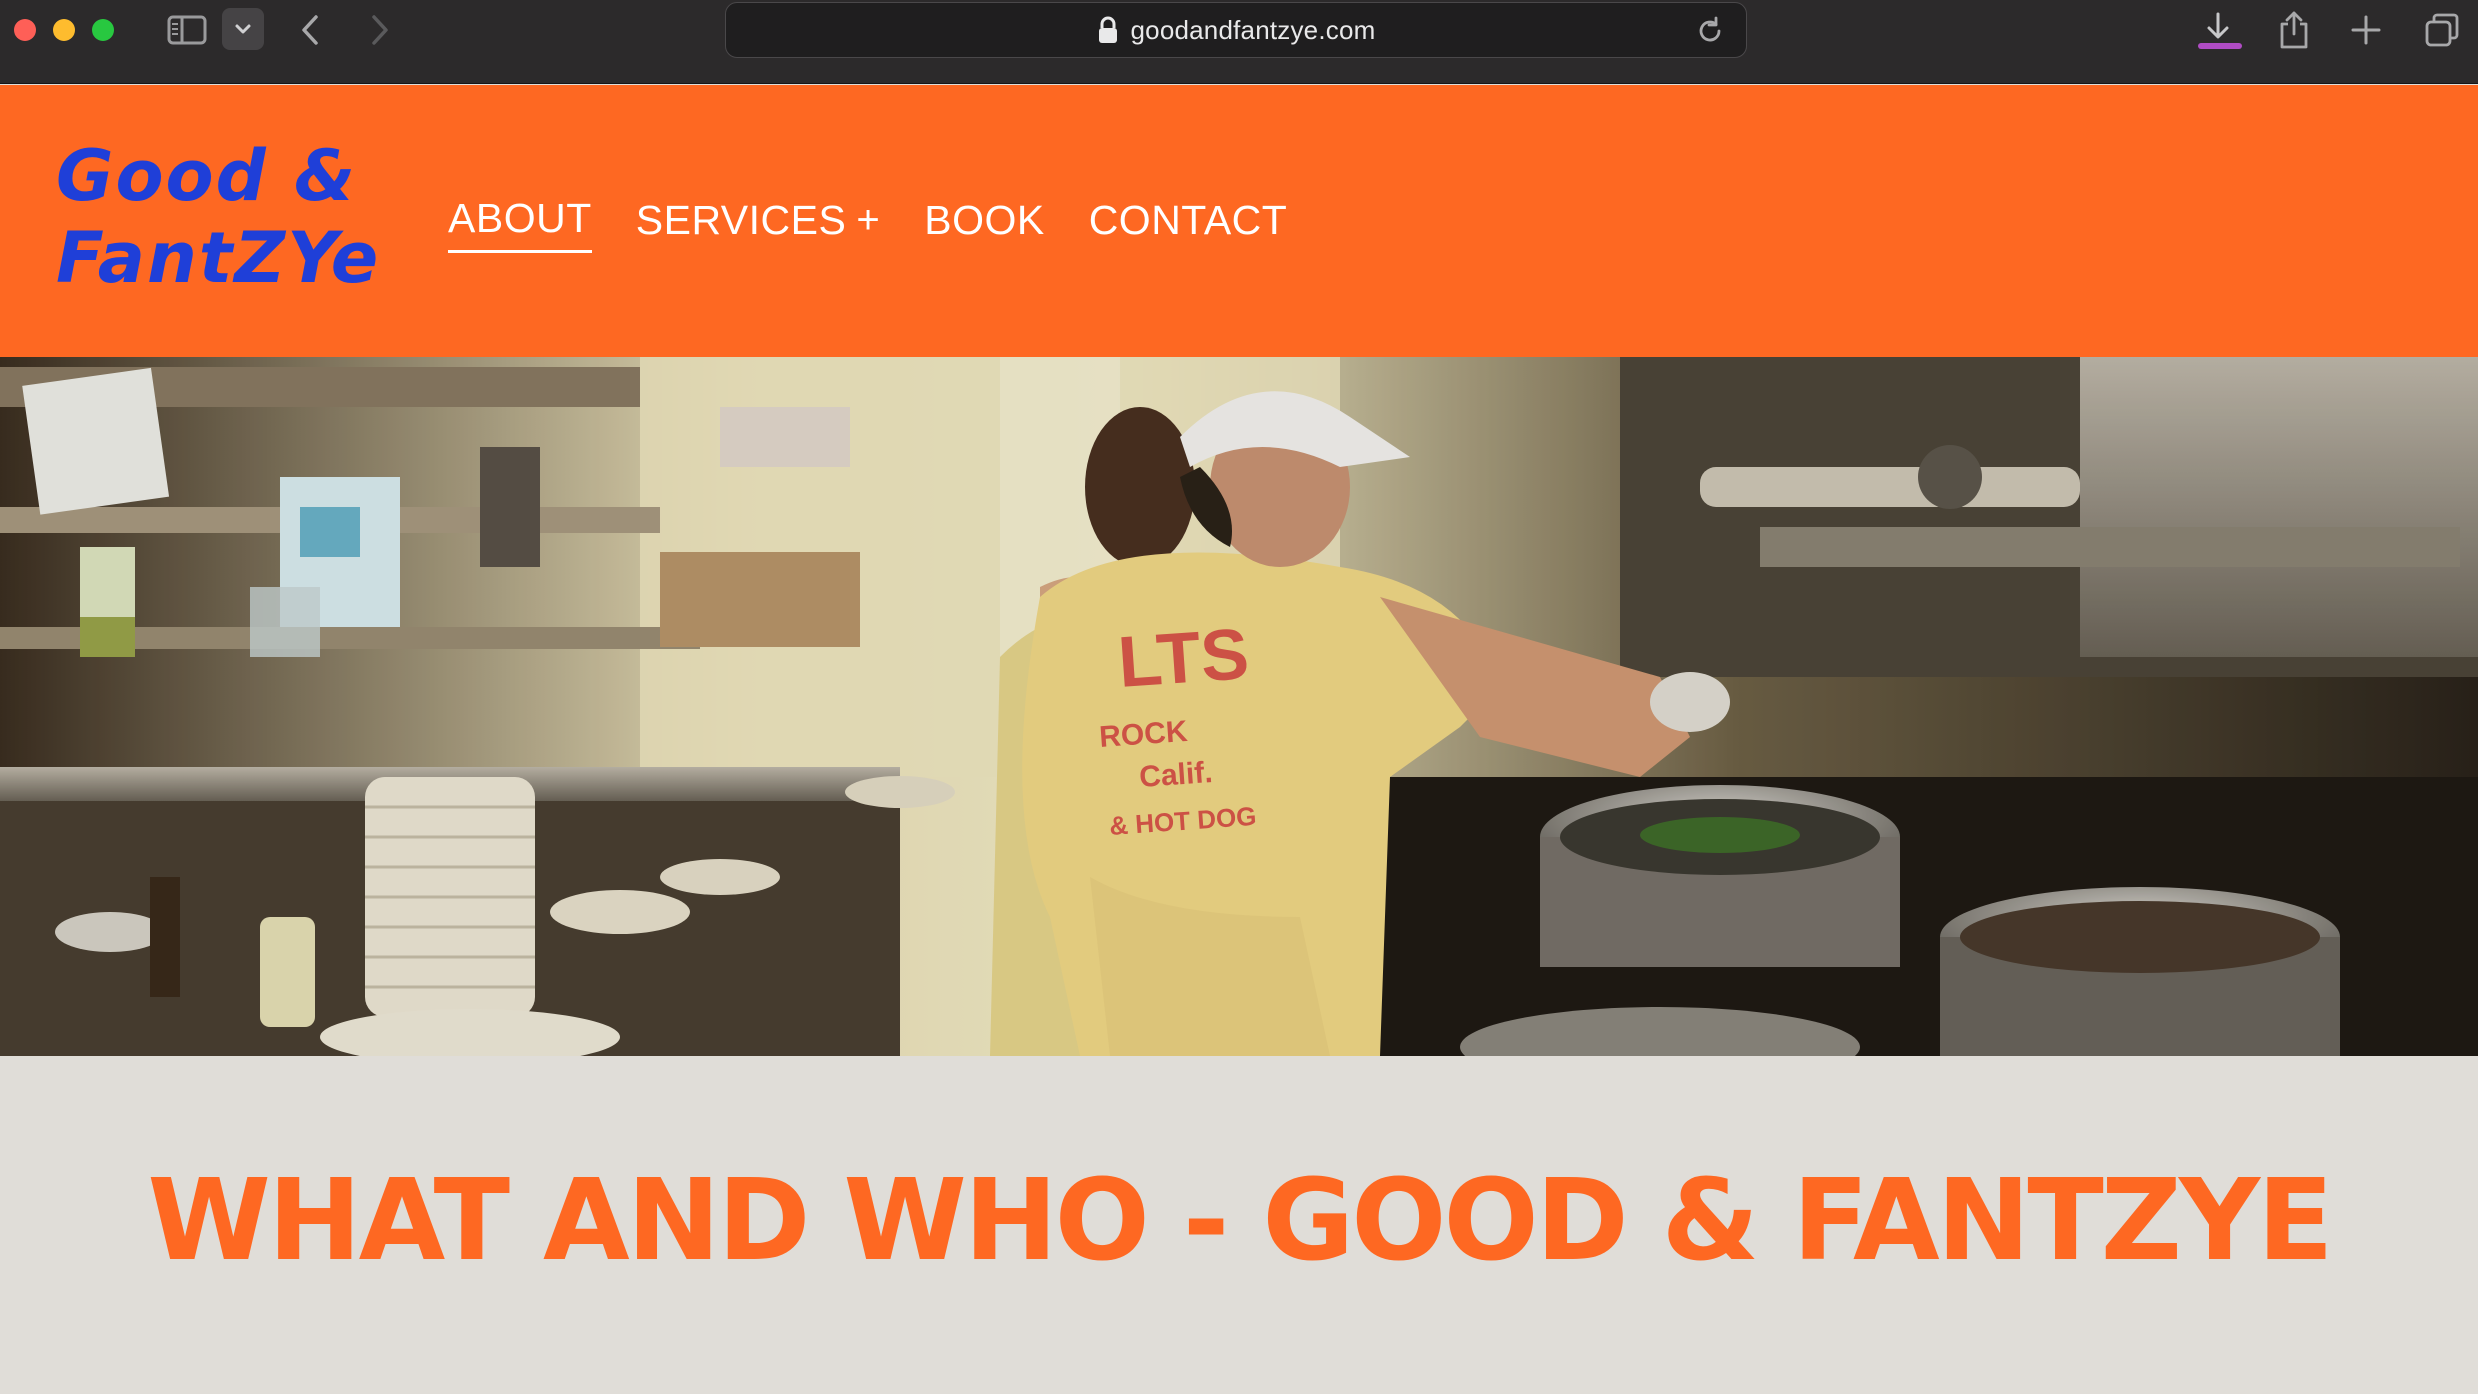 The height and width of the screenshot is (1394, 2478). I want to click on address-bar: goodandfantzye.com, so click(1236, 30).